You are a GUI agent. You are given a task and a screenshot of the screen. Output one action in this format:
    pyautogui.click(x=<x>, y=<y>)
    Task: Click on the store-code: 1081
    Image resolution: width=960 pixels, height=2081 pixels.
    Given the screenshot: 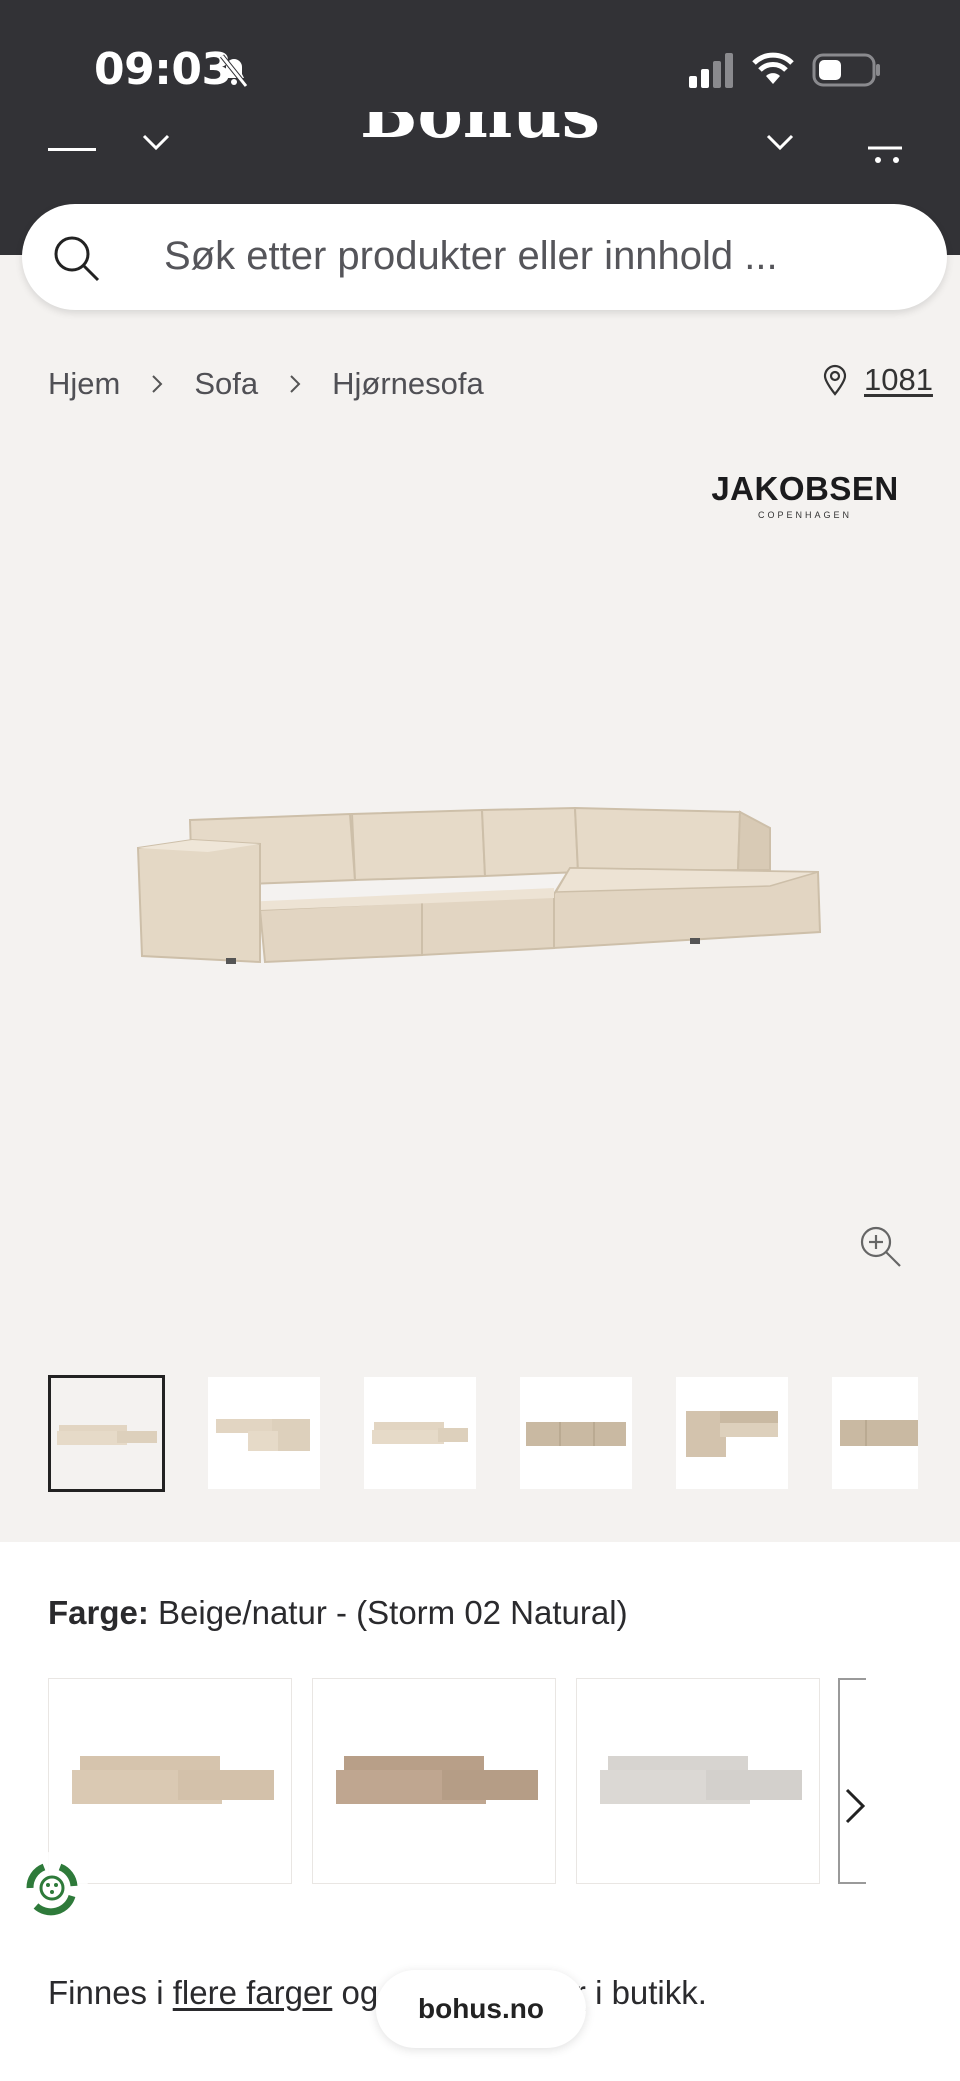 What is the action you would take?
    pyautogui.click(x=898, y=380)
    